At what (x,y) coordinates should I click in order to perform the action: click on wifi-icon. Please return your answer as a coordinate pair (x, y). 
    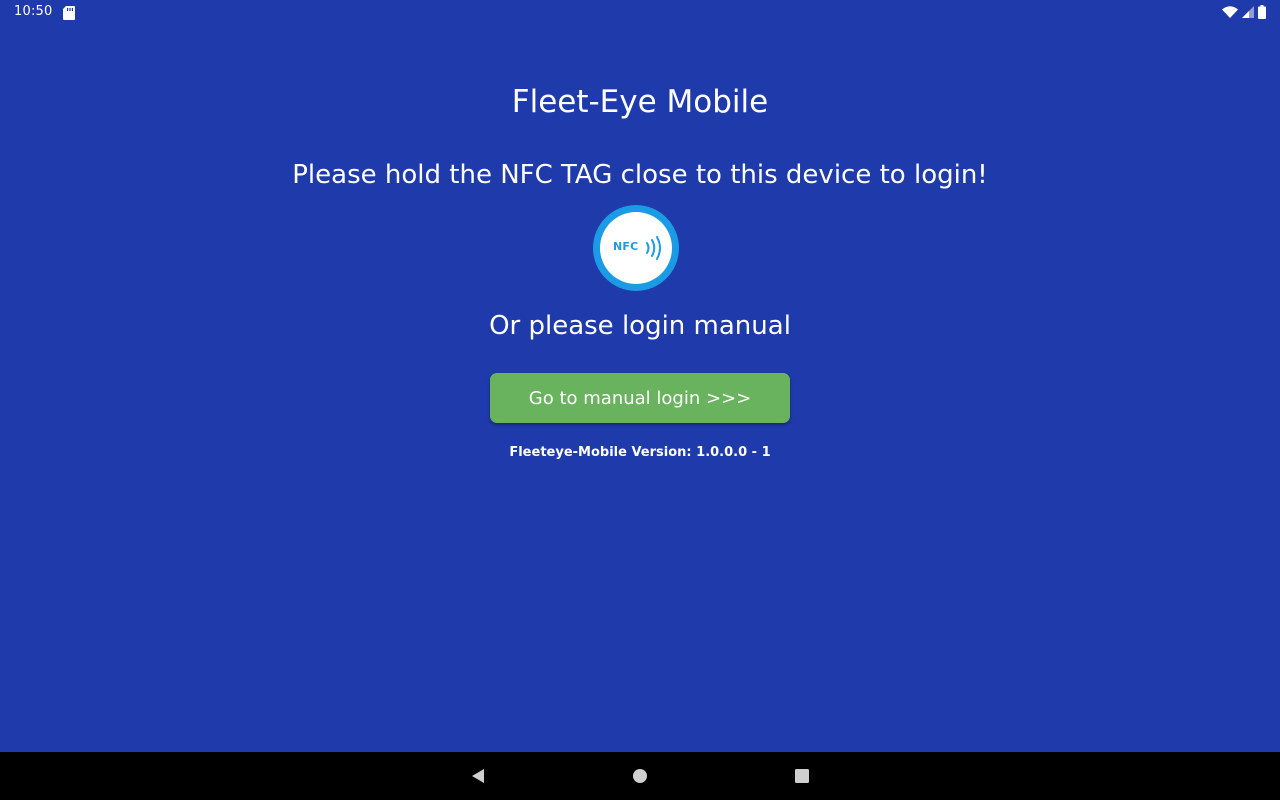
    Looking at the image, I should click on (1230, 12).